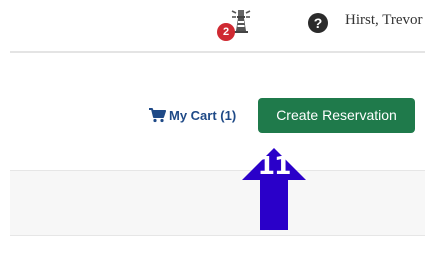 The image size is (425, 272). I want to click on header-divider, so click(217, 52).